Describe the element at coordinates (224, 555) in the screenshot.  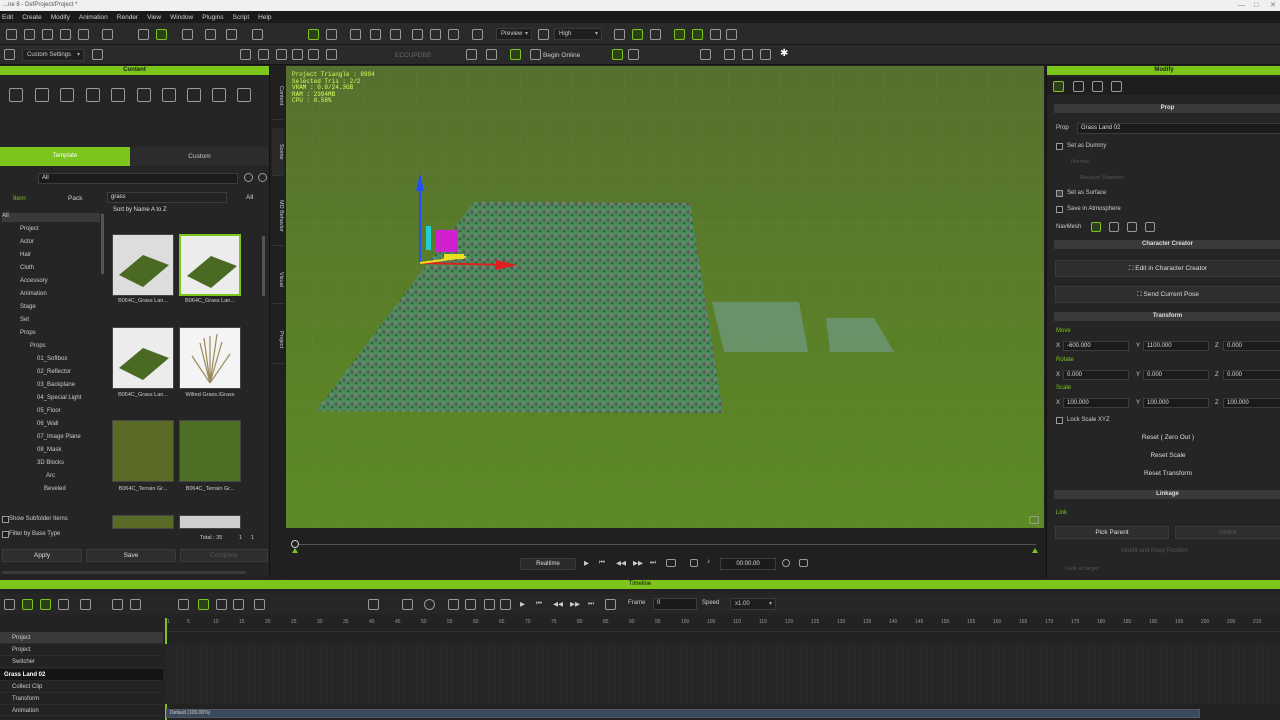
I see `complete-button: Complete` at that location.